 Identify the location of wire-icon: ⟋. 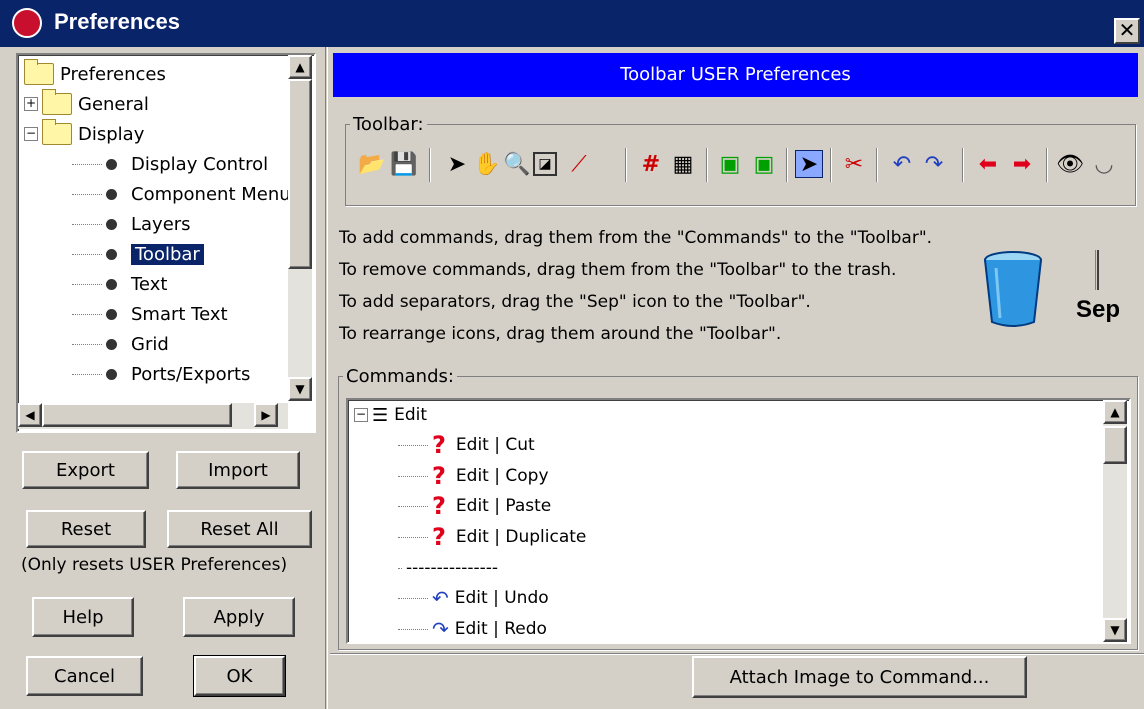
(579, 164).